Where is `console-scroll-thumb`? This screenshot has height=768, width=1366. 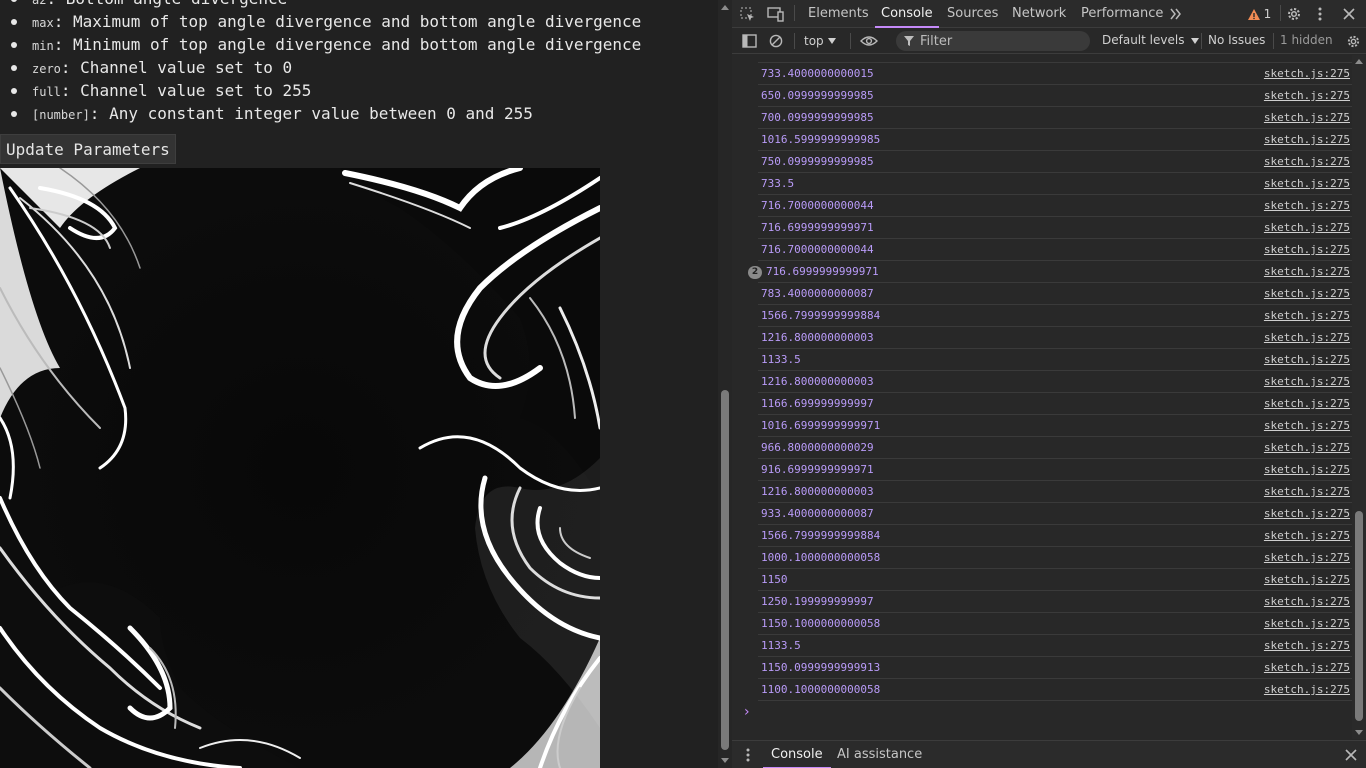 console-scroll-thumb is located at coordinates (1359, 616).